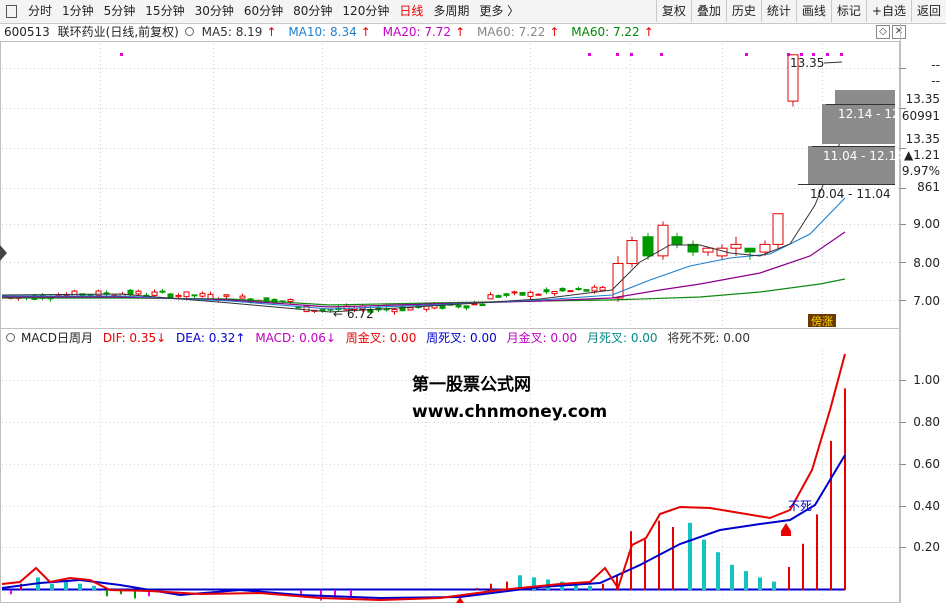 The height and width of the screenshot is (603, 946). I want to click on axis-small: 861, so click(928, 187).